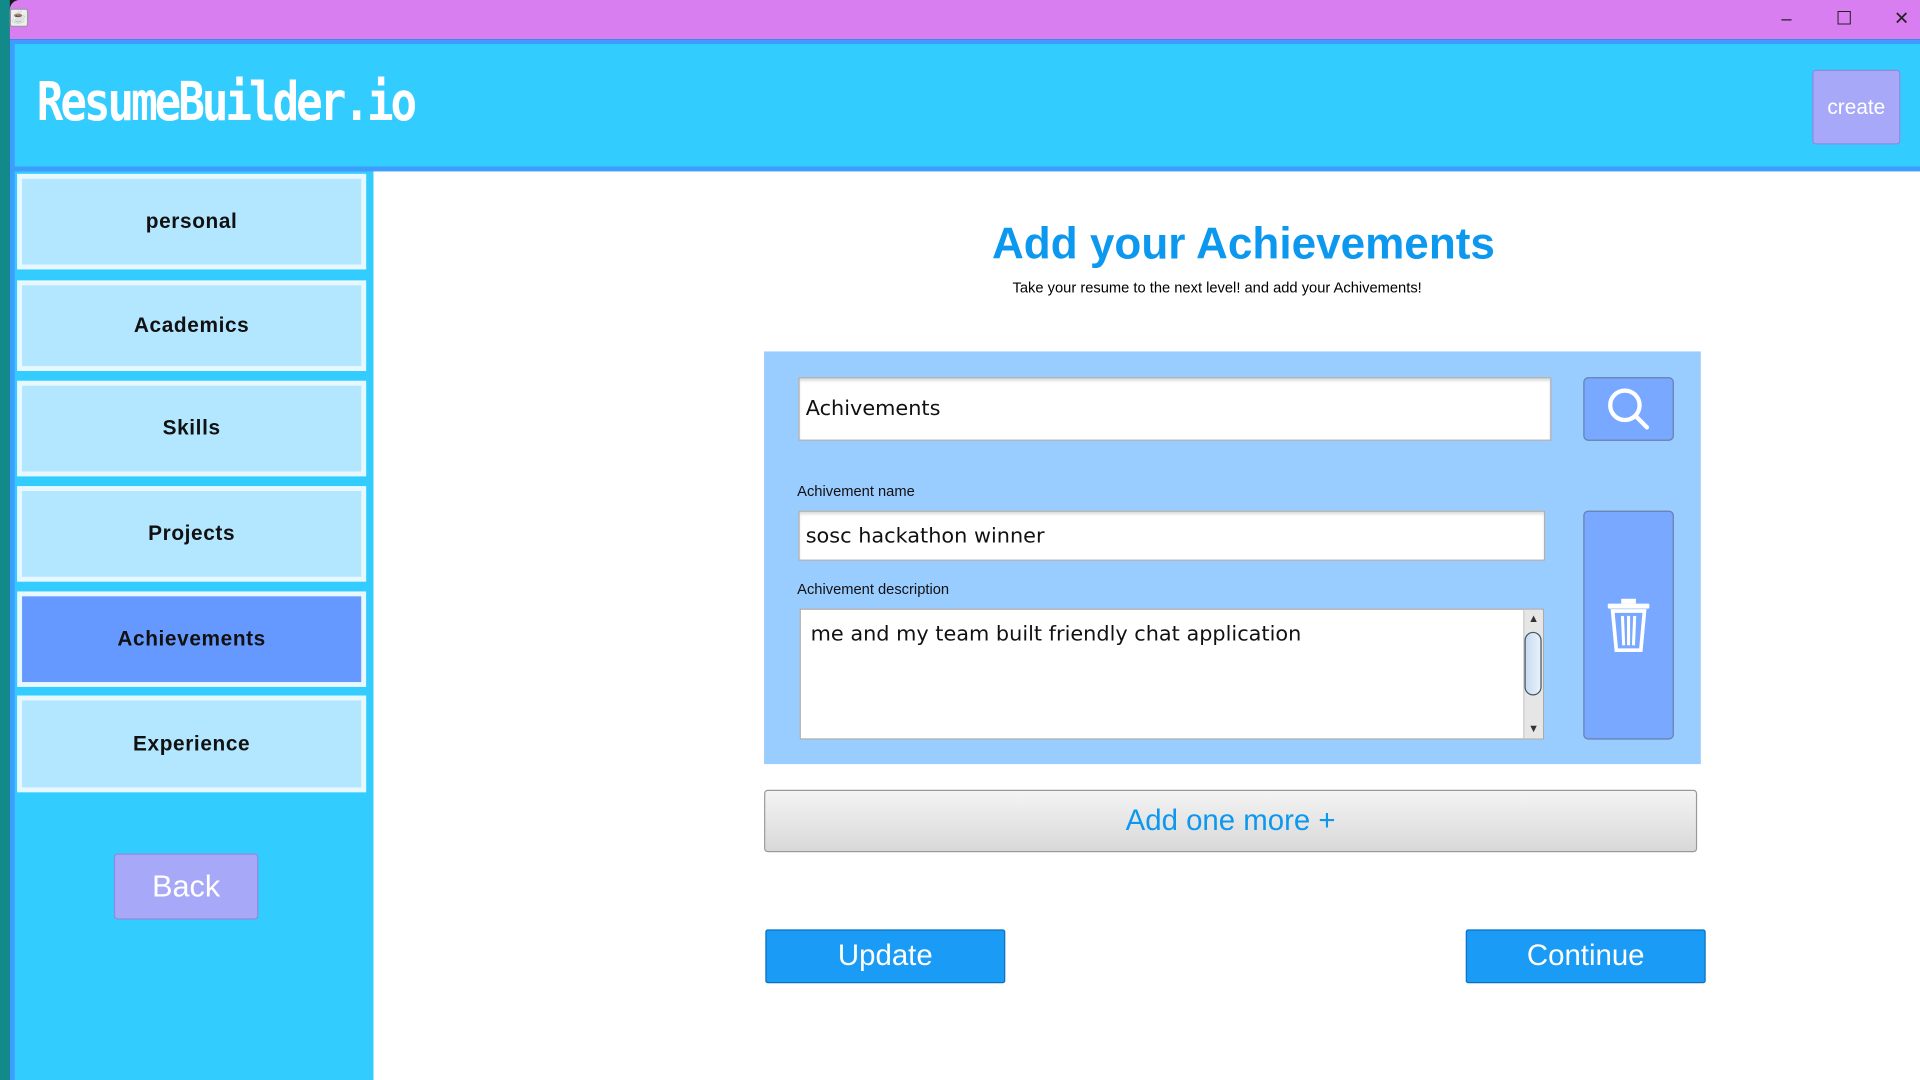 Image resolution: width=1920 pixels, height=1080 pixels. I want to click on desktop-background, so click(5, 540).